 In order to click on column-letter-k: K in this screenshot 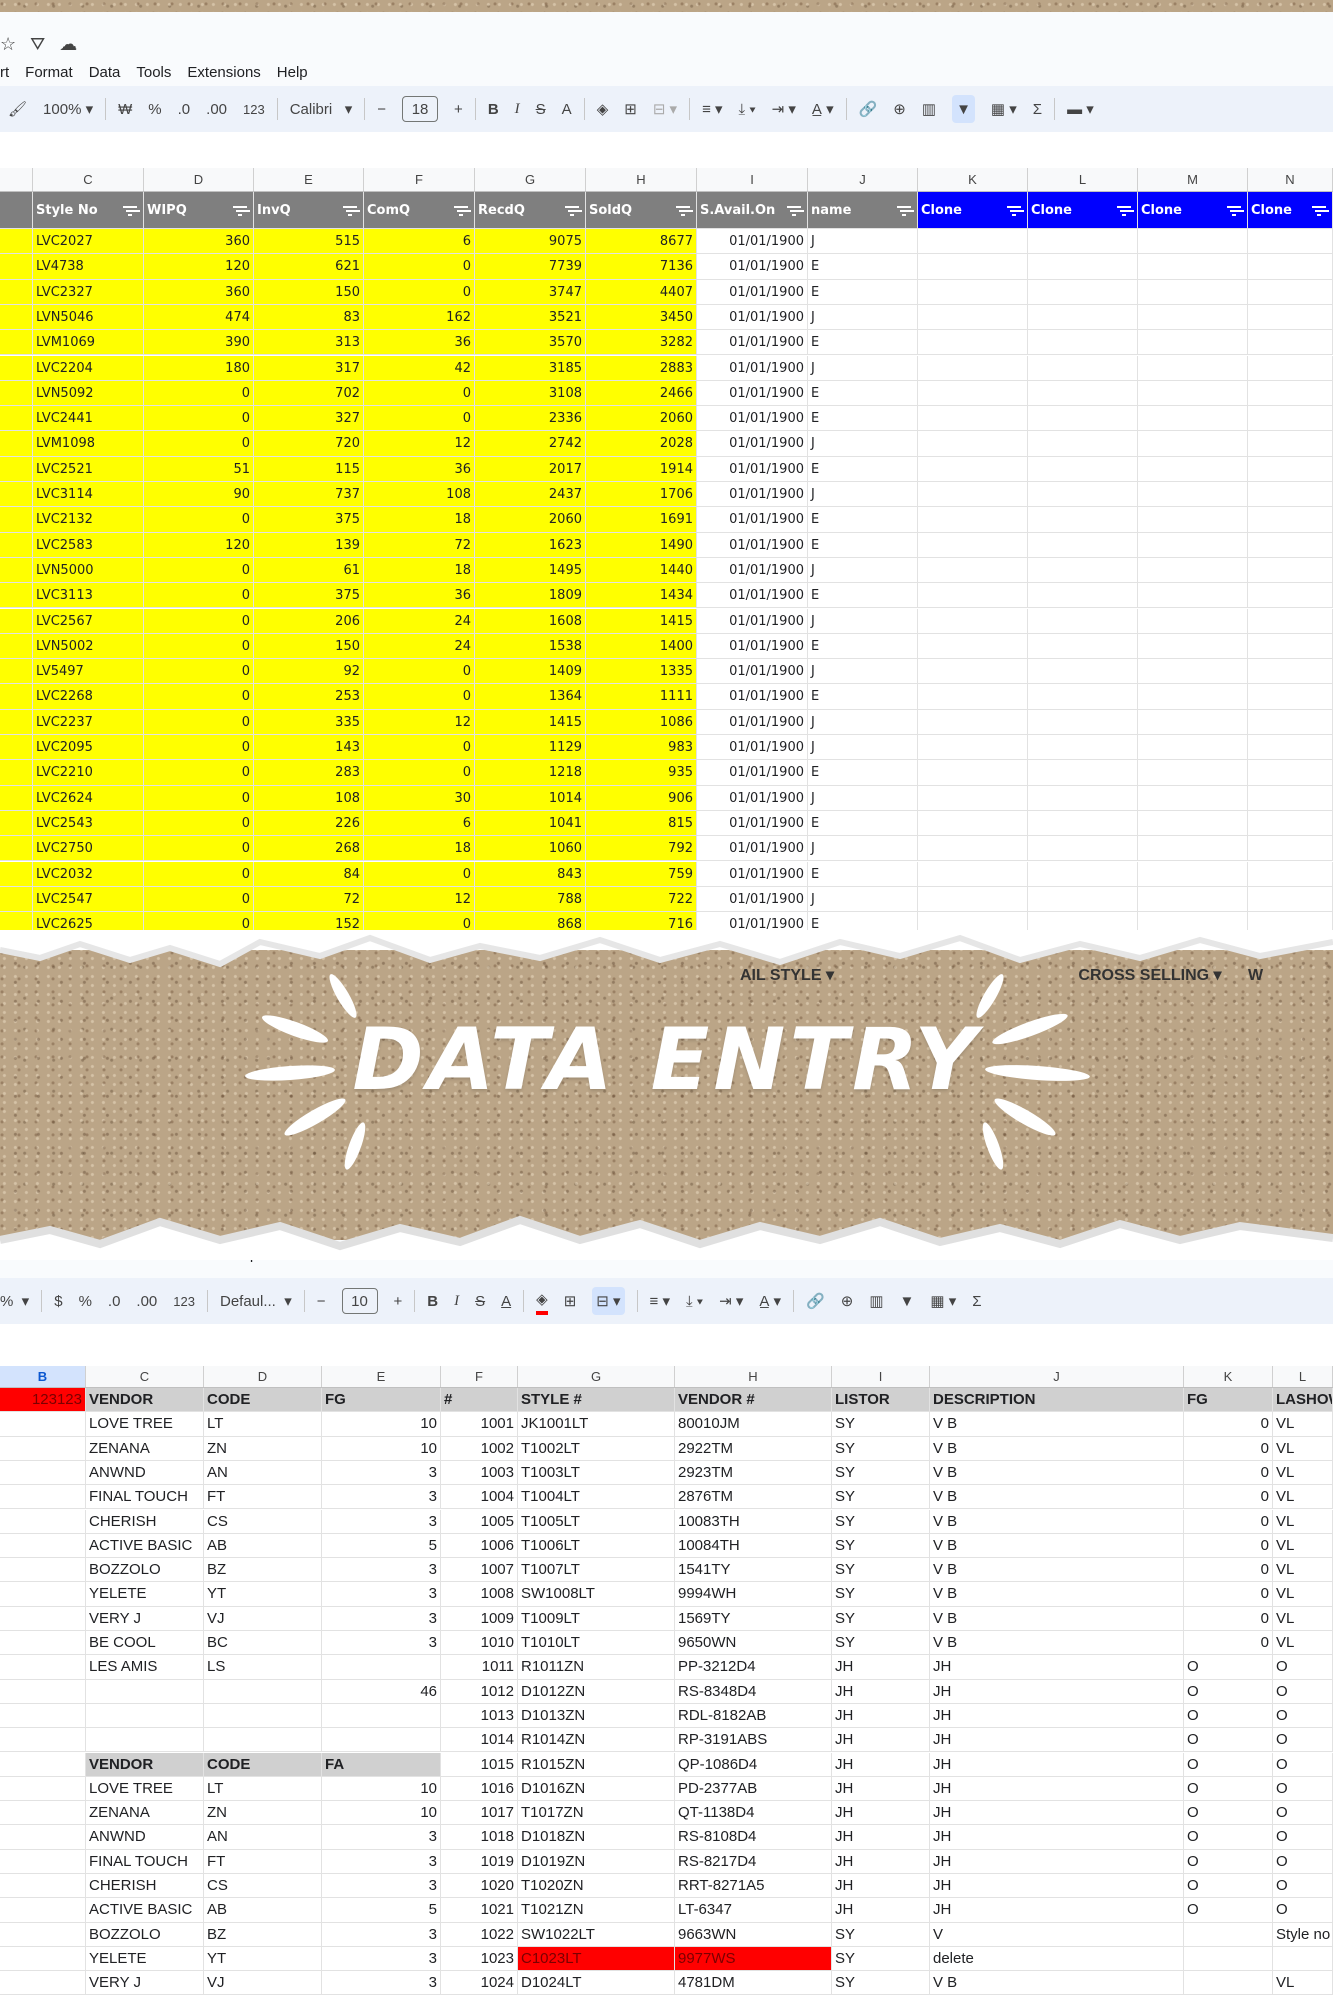, I will do `click(973, 179)`.